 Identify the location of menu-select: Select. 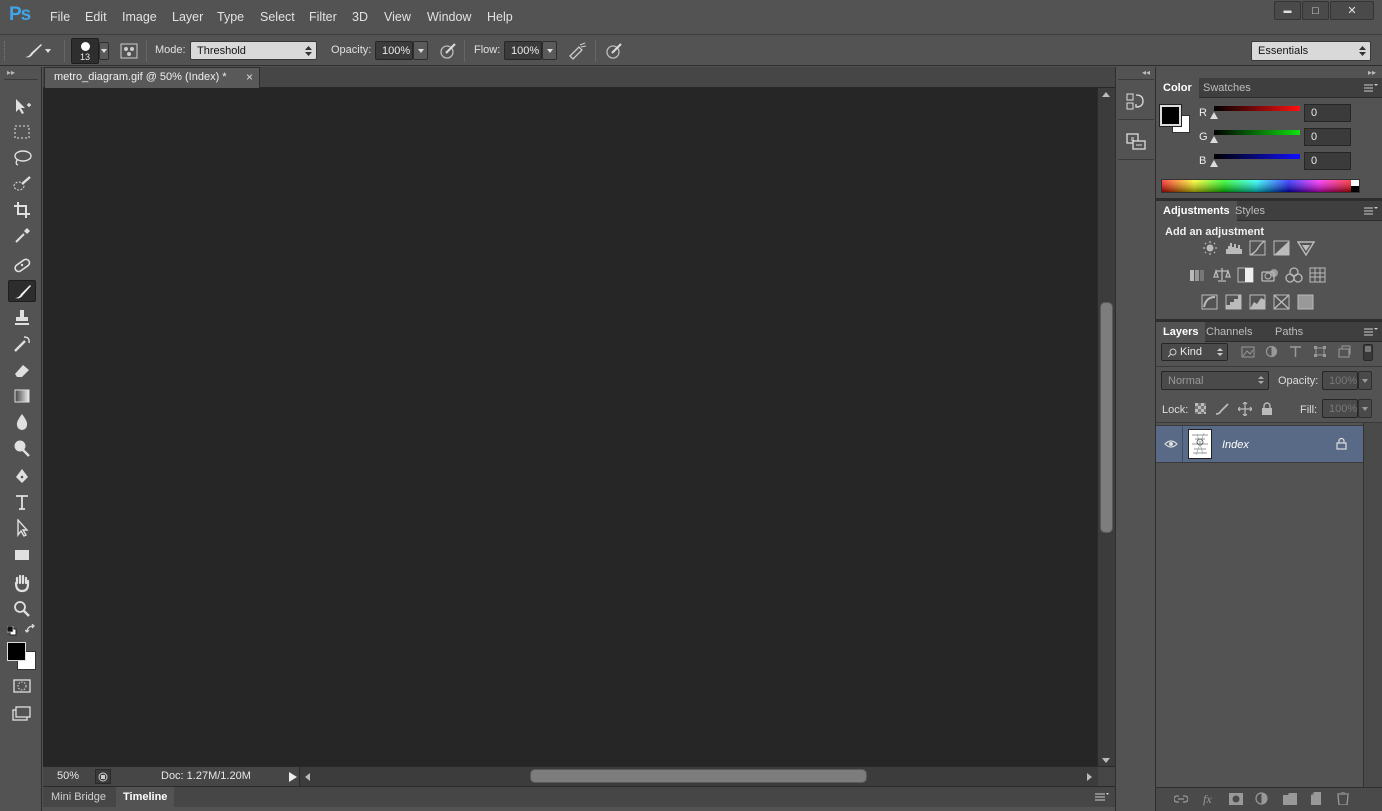
(277, 17).